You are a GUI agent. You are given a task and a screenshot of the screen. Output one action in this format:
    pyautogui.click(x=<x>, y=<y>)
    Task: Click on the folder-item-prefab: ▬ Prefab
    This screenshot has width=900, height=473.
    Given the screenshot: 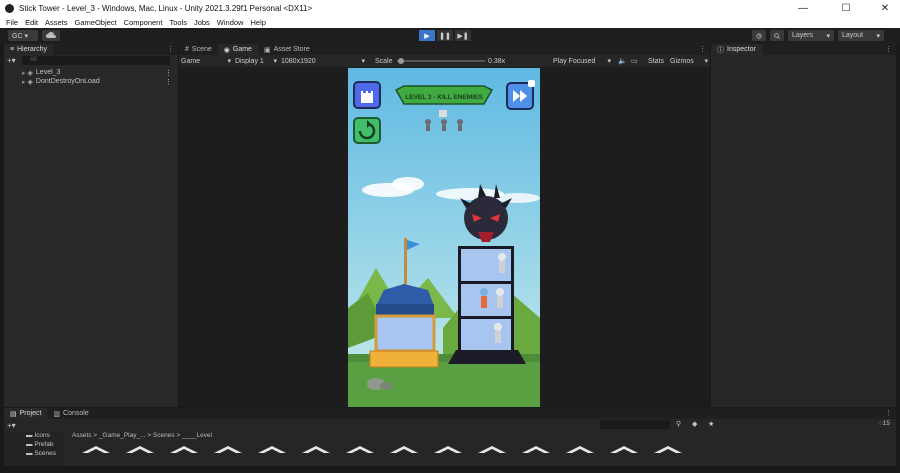 What is the action you would take?
    pyautogui.click(x=39, y=444)
    